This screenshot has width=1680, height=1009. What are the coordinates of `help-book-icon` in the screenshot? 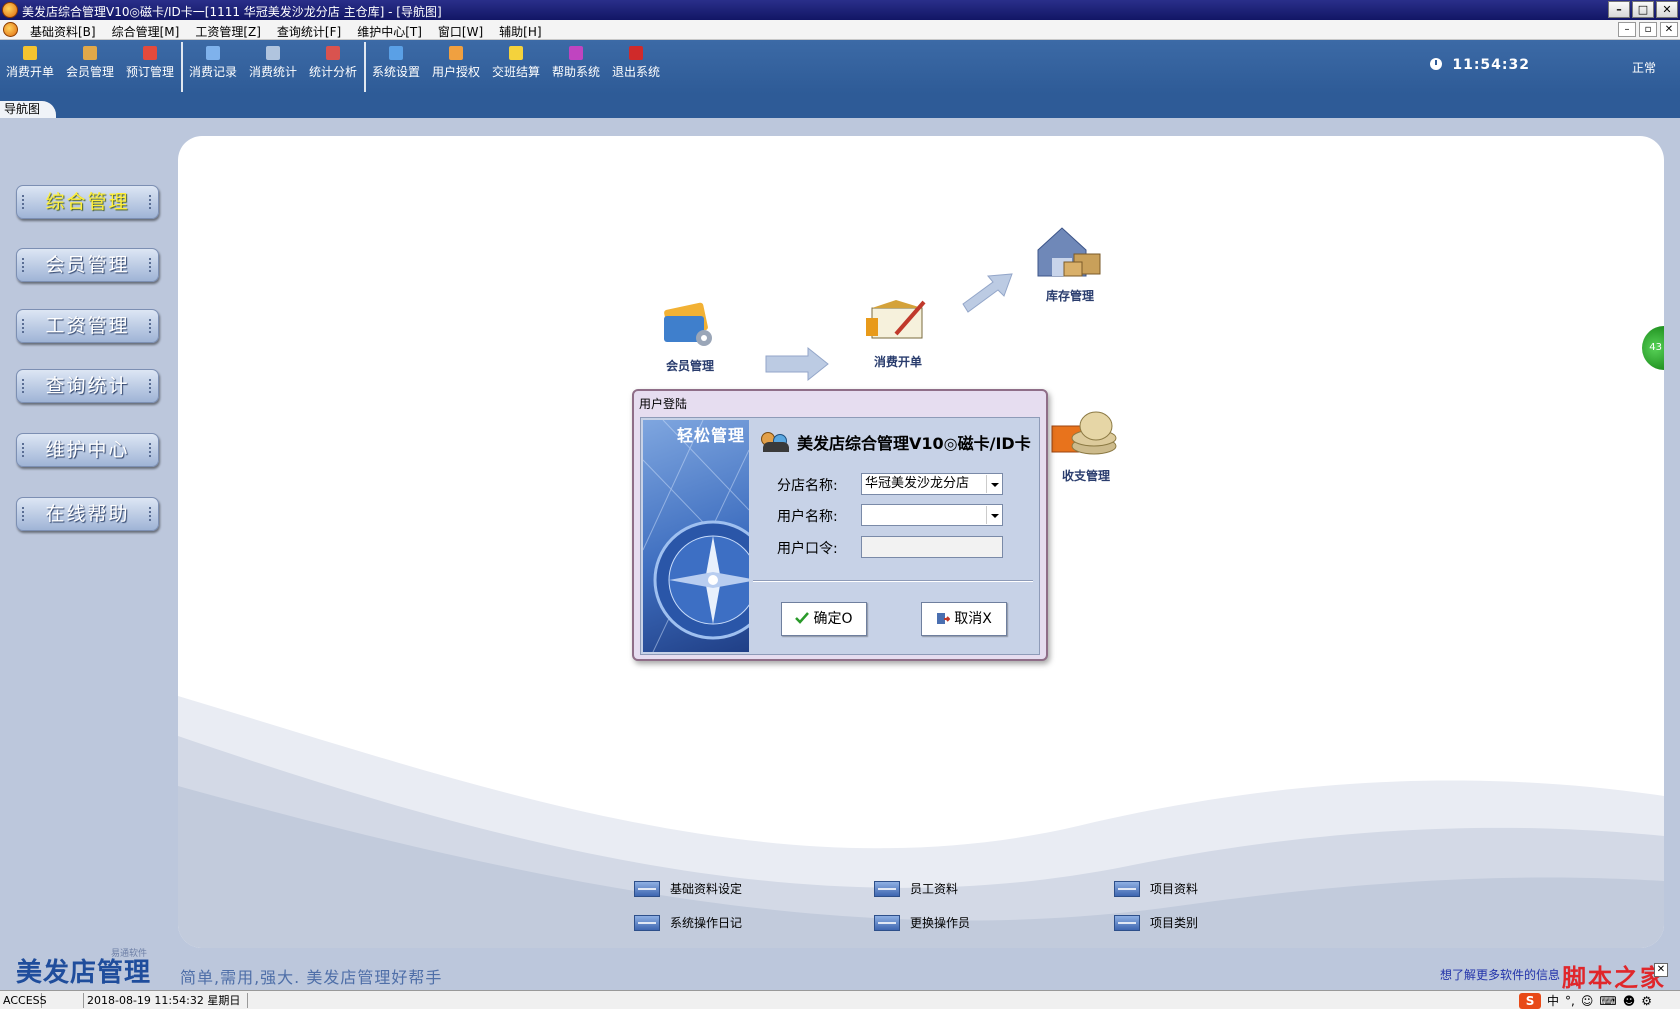 It's located at (576, 53).